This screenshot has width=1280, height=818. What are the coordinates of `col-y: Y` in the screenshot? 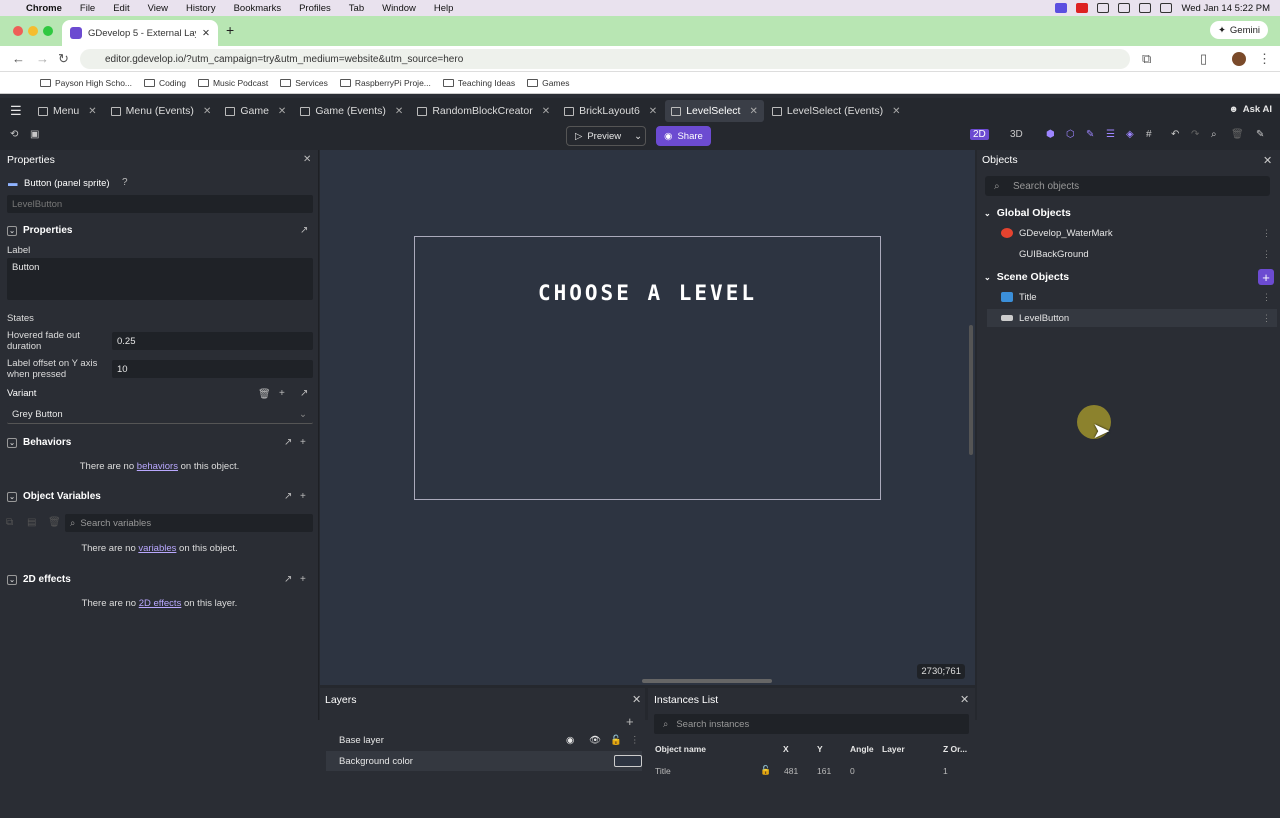 It's located at (820, 749).